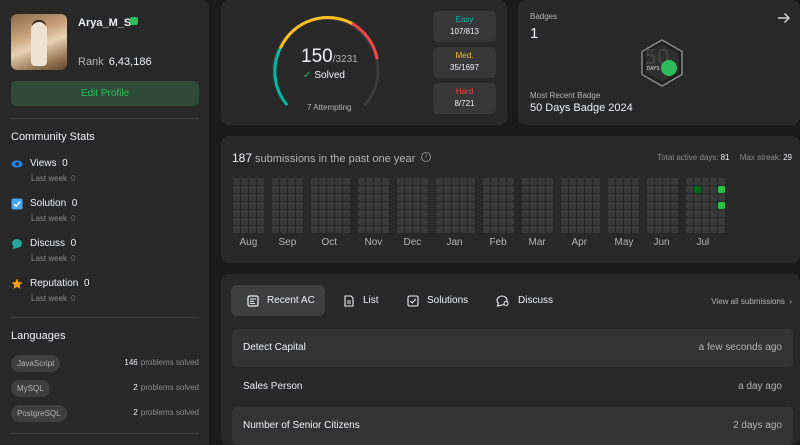 The height and width of the screenshot is (445, 800). Describe the element at coordinates (512, 387) in the screenshot. I see `submission-row: Sales Person a day ago` at that location.